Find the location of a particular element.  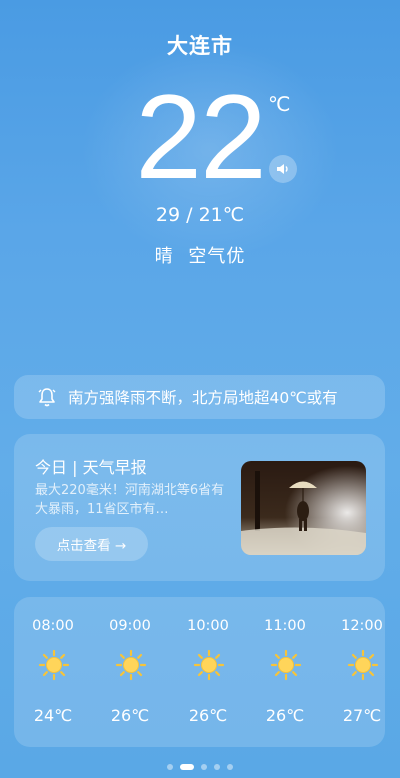

city-name: 大连市 is located at coordinates (200, 45).